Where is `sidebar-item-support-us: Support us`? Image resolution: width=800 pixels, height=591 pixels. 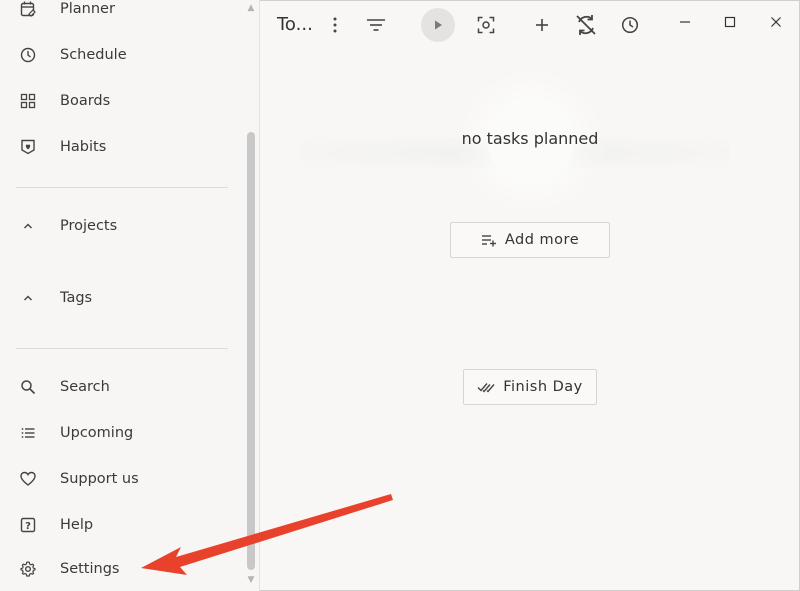 sidebar-item-support-us: Support us is located at coordinates (120, 479).